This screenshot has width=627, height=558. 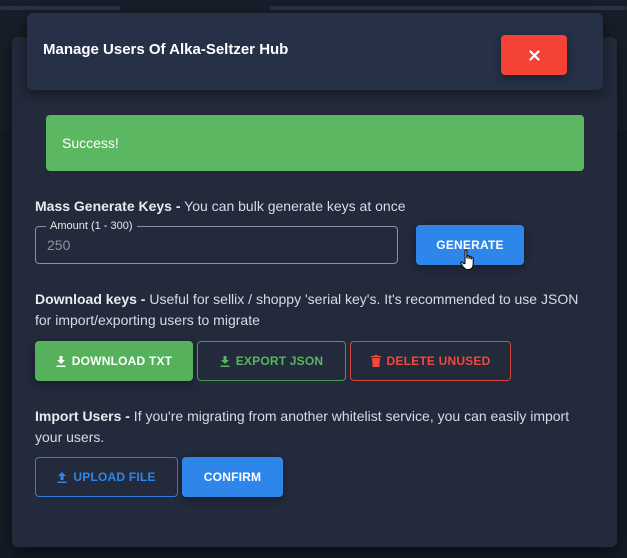 I want to click on upload-file-button: UPLOAD FILE, so click(x=106, y=477).